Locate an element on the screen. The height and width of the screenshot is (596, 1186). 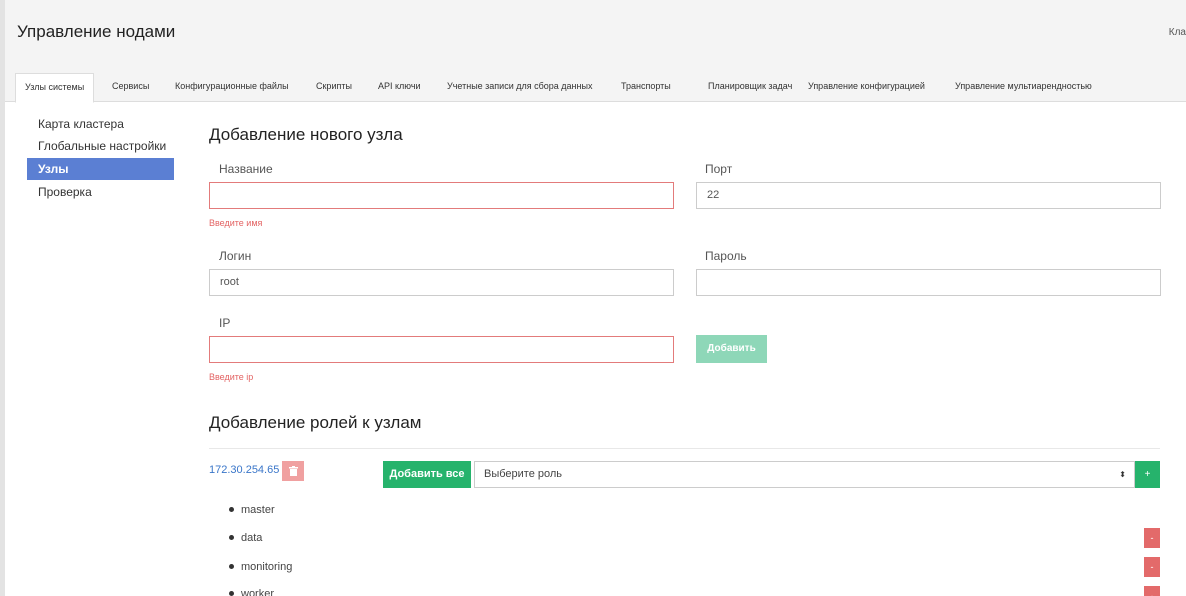
name-error: Введите имя is located at coordinates (236, 223).